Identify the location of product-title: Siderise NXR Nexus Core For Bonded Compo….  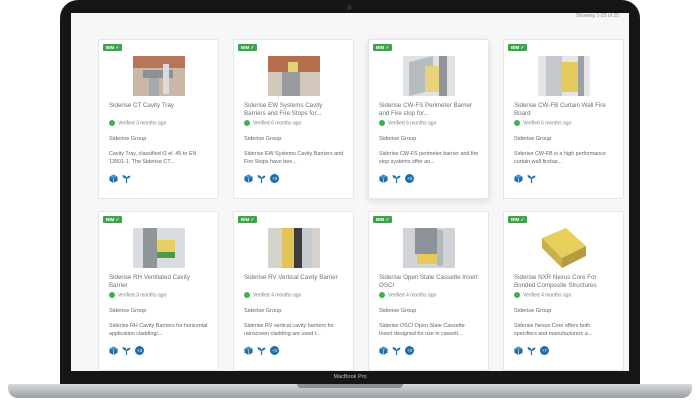
(564, 282).